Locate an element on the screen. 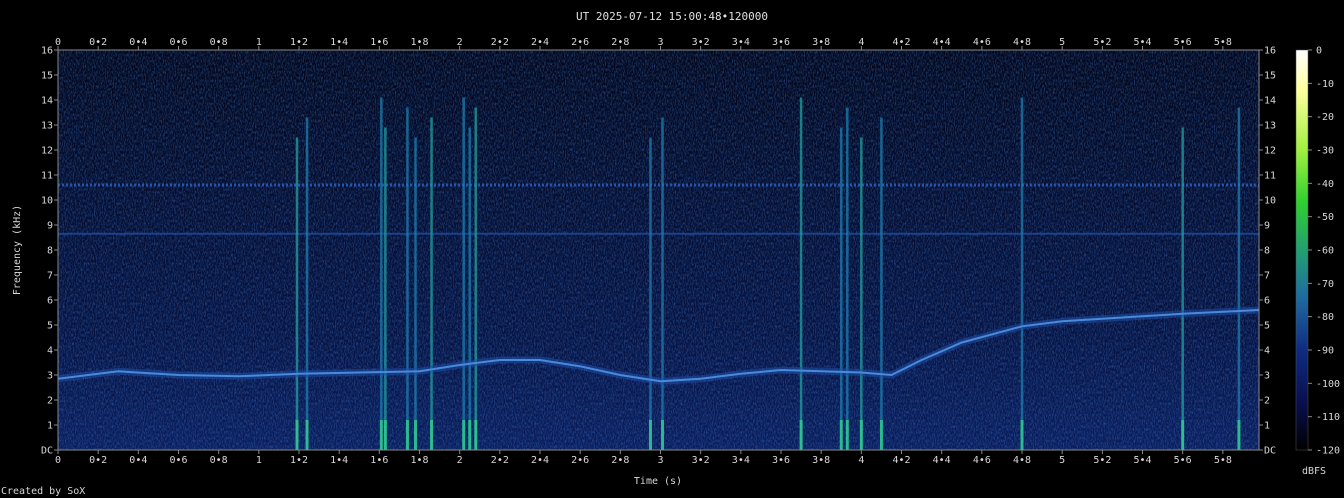 The width and height of the screenshot is (1344, 498). x-tick-label-bottom: 4•6 is located at coordinates (982, 460).